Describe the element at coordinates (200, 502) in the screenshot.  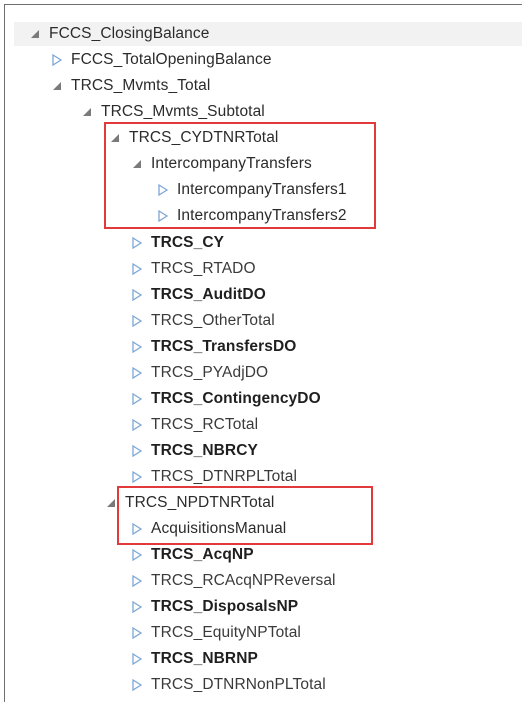
I see `tree-node-label: TRCS_NPDTNRTotal` at that location.